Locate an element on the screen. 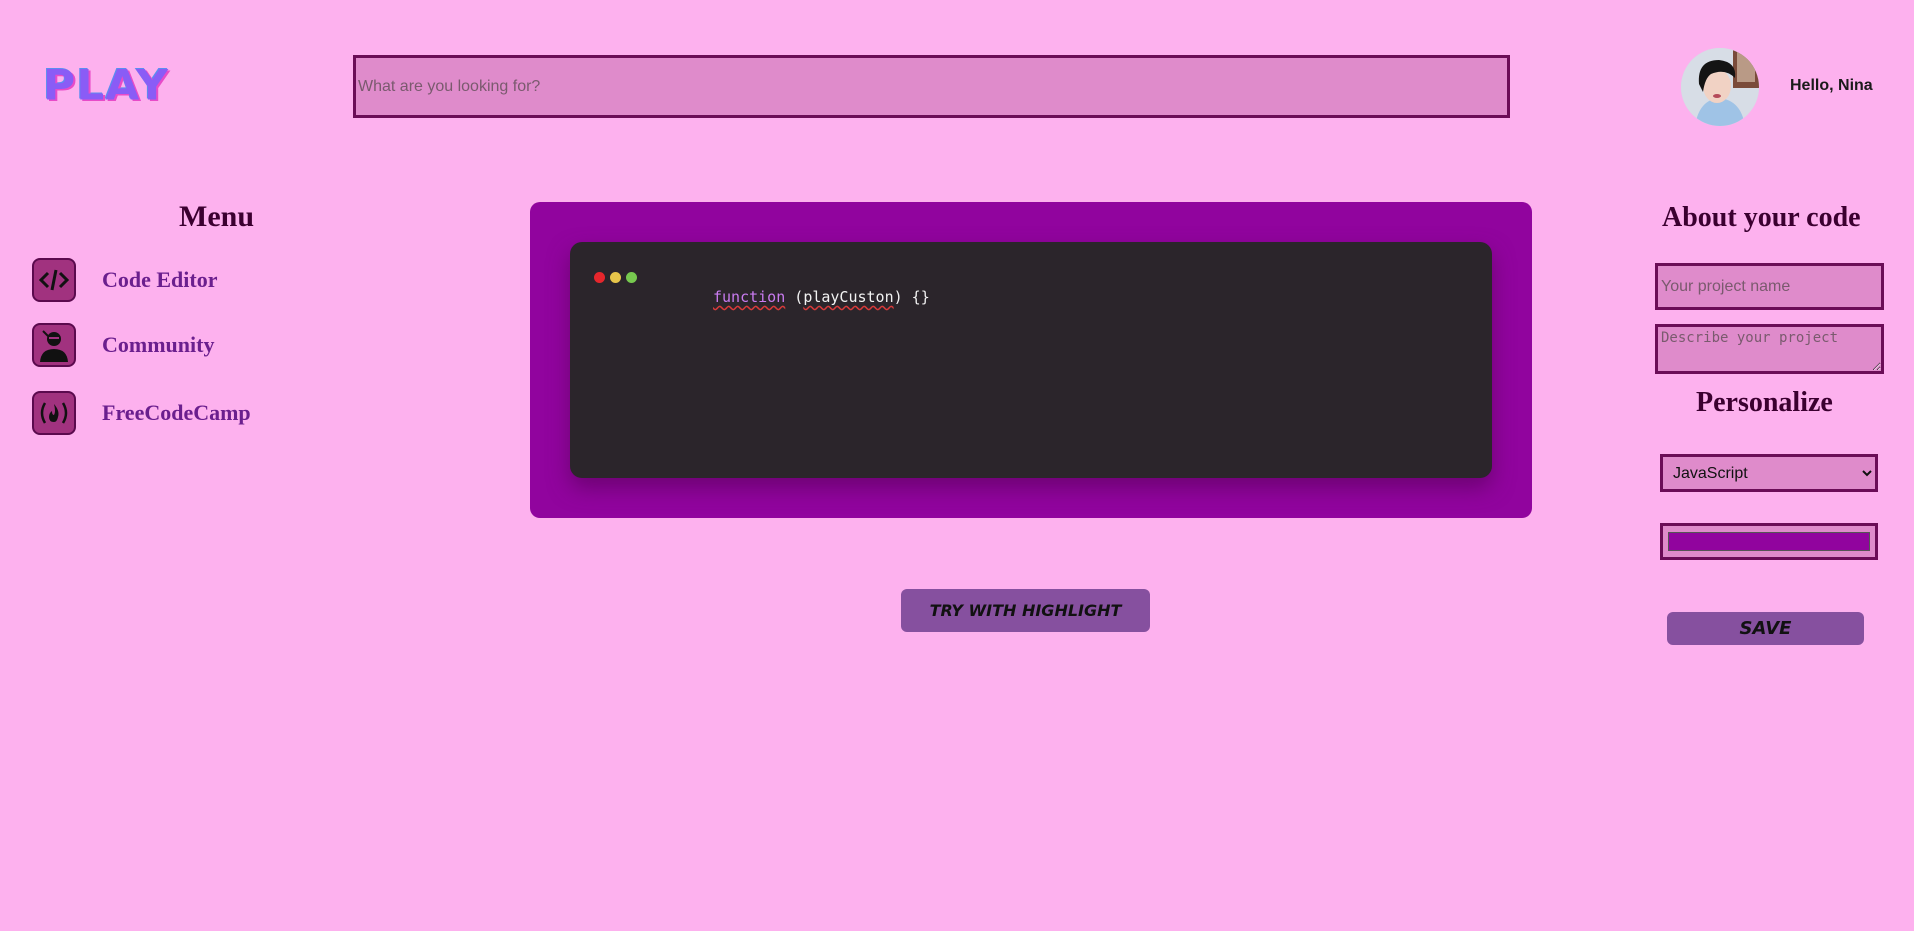  code-text-suffix: ) {} is located at coordinates (911, 297).